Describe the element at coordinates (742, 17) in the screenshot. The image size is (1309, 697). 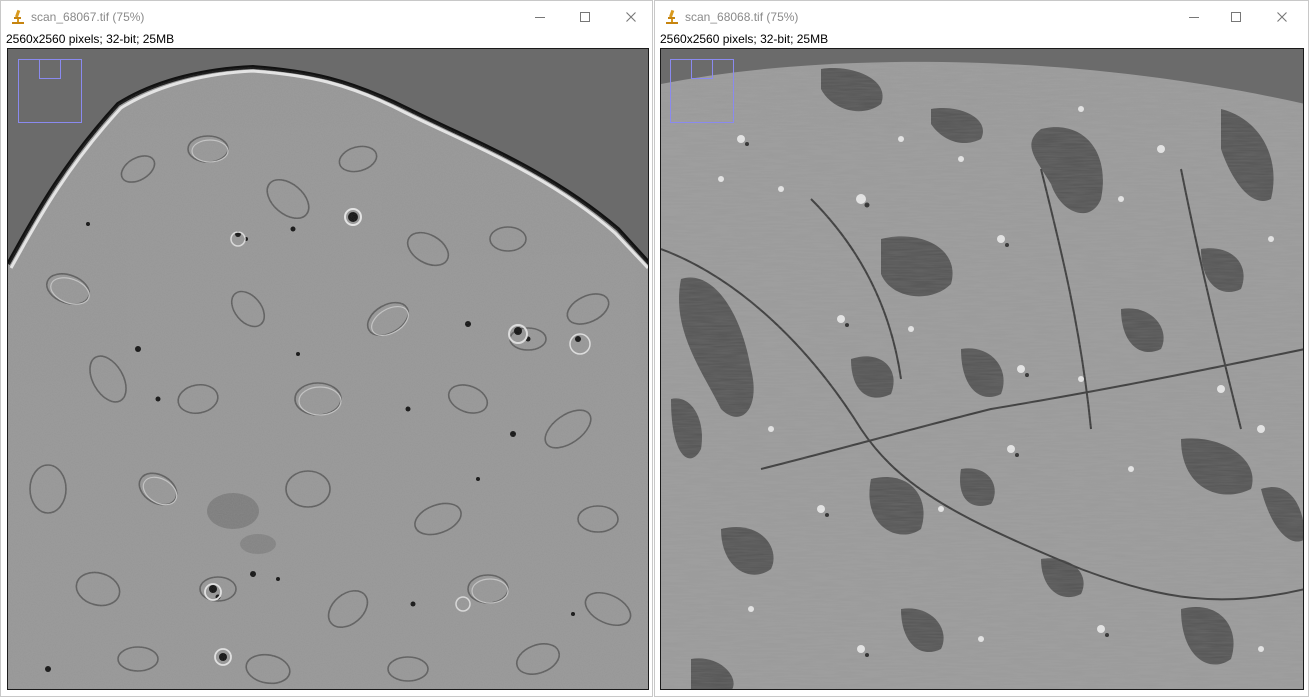
I see `window-title: scan_68068.tif (75%)` at that location.